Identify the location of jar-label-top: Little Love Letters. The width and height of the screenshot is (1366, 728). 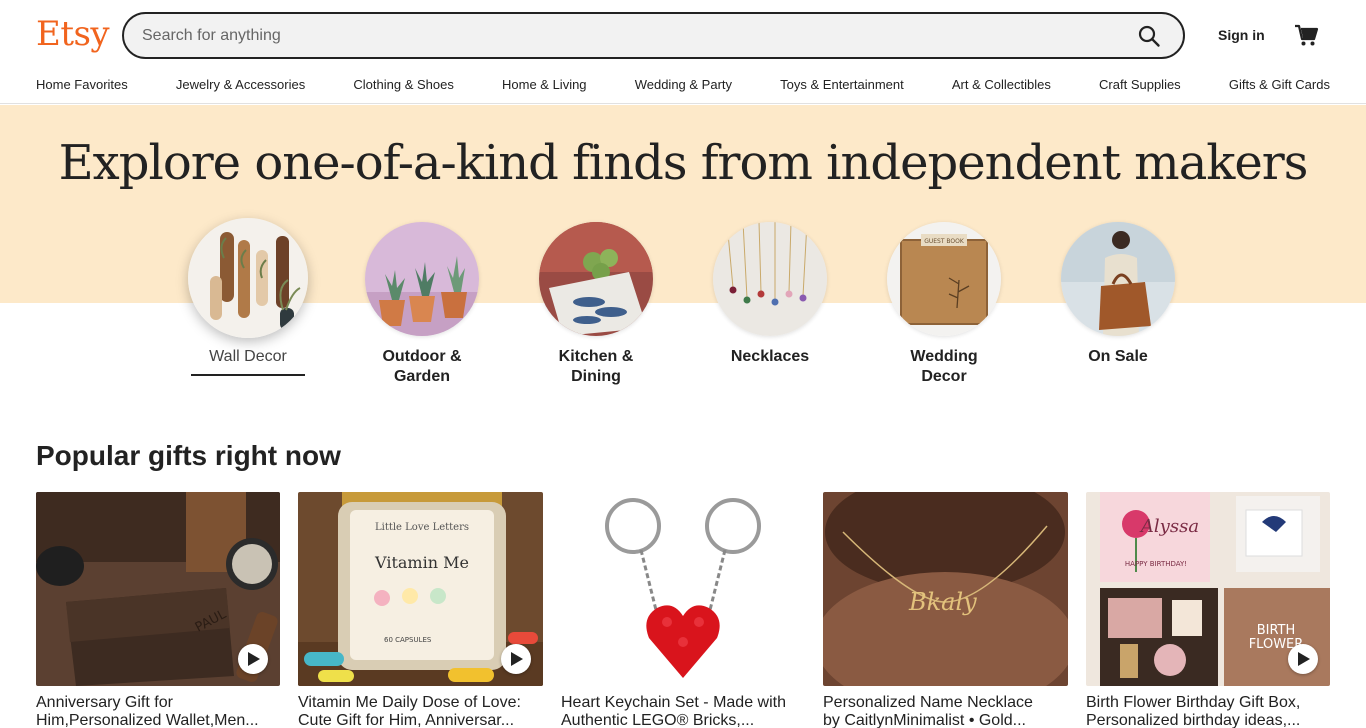
(422, 527).